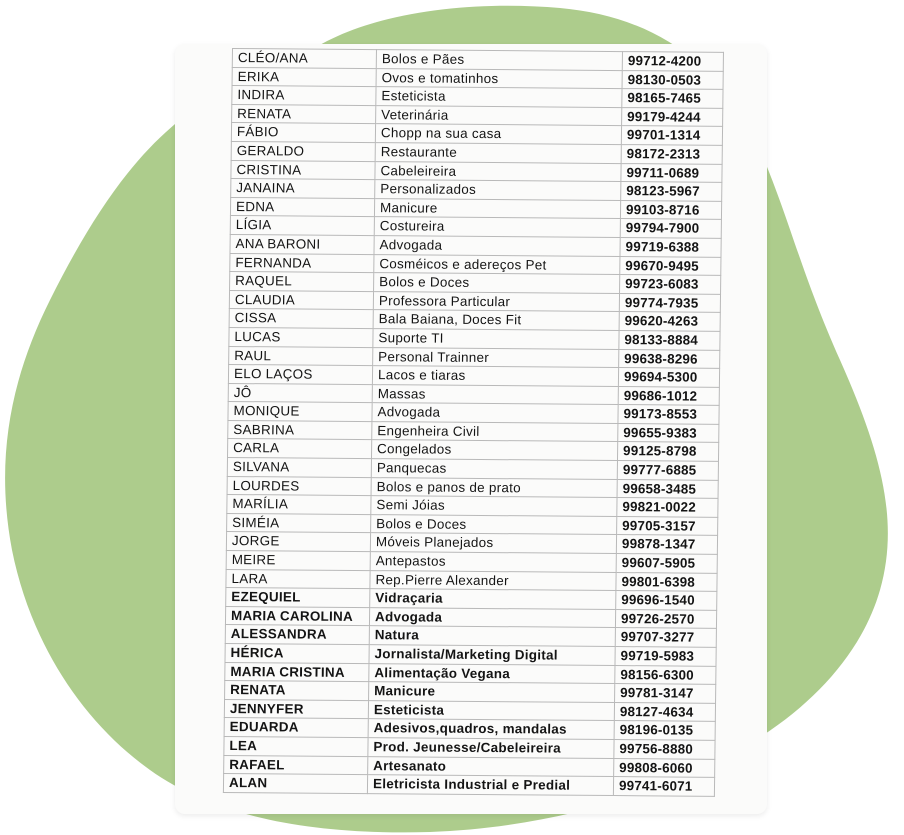 The width and height of the screenshot is (904, 835). Describe the element at coordinates (304, 95) in the screenshot. I see `contact-name: INDIRA` at that location.